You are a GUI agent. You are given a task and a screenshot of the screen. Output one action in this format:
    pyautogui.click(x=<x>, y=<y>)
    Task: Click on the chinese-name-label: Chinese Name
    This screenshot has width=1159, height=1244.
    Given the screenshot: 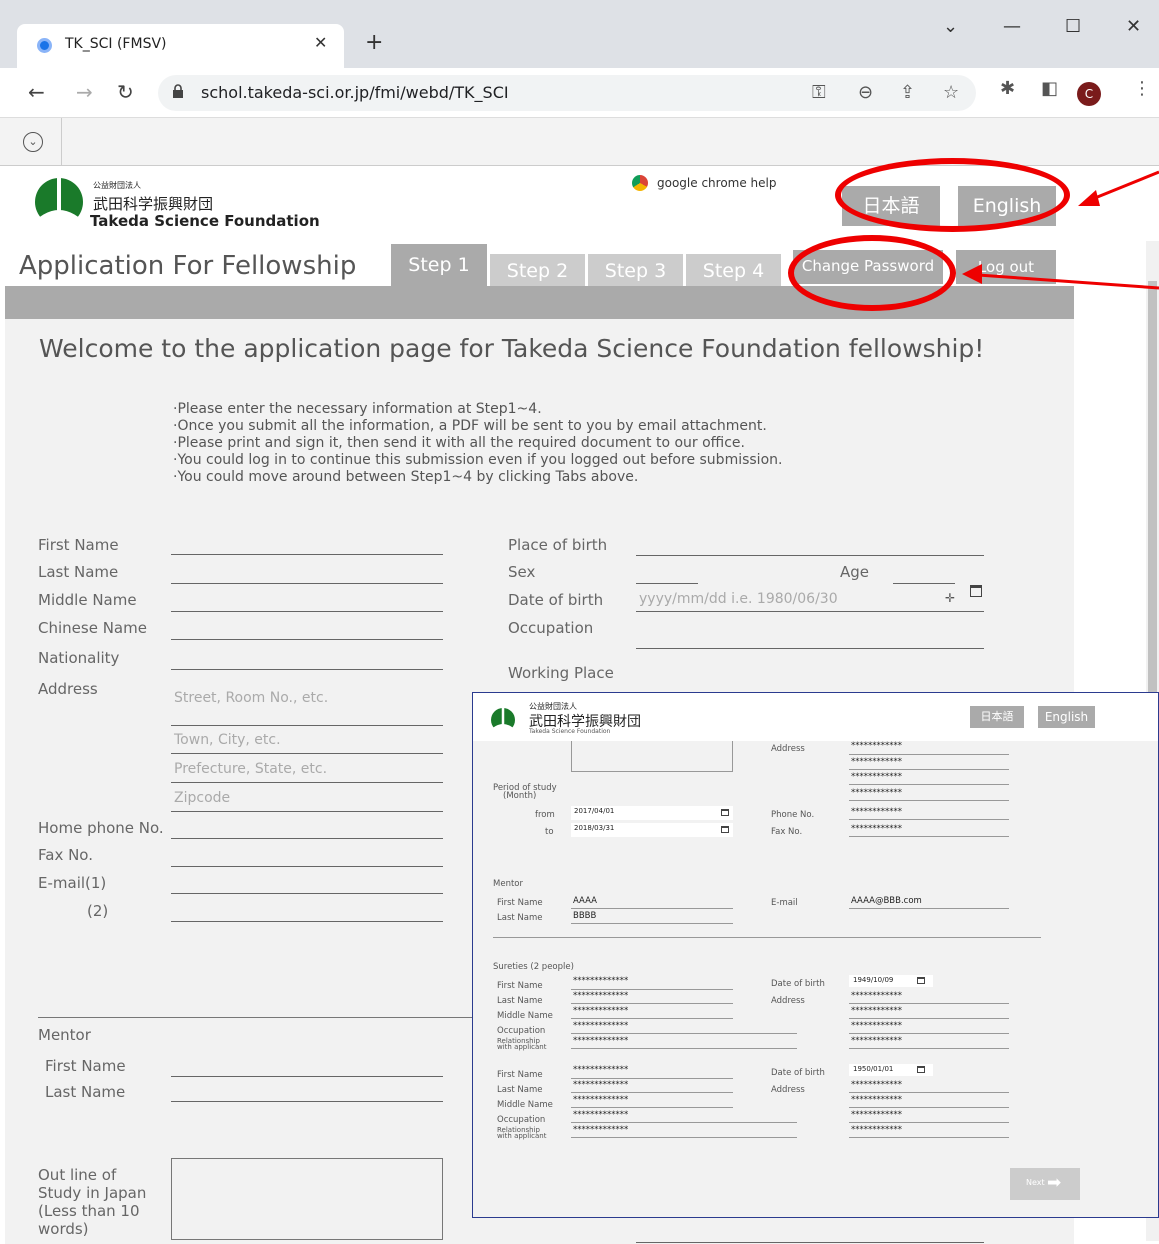 What is the action you would take?
    pyautogui.click(x=92, y=628)
    